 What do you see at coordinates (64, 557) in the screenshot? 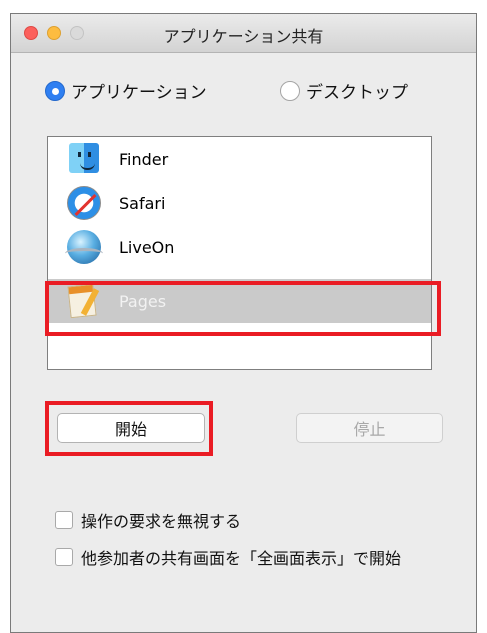
I see `fullscreen-start-checkbox` at bounding box center [64, 557].